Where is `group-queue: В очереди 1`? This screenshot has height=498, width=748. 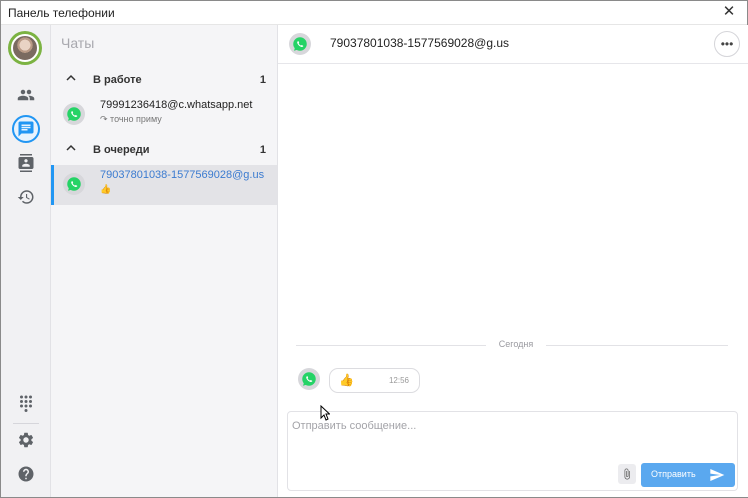
group-queue: В очереди 1 is located at coordinates (164, 151).